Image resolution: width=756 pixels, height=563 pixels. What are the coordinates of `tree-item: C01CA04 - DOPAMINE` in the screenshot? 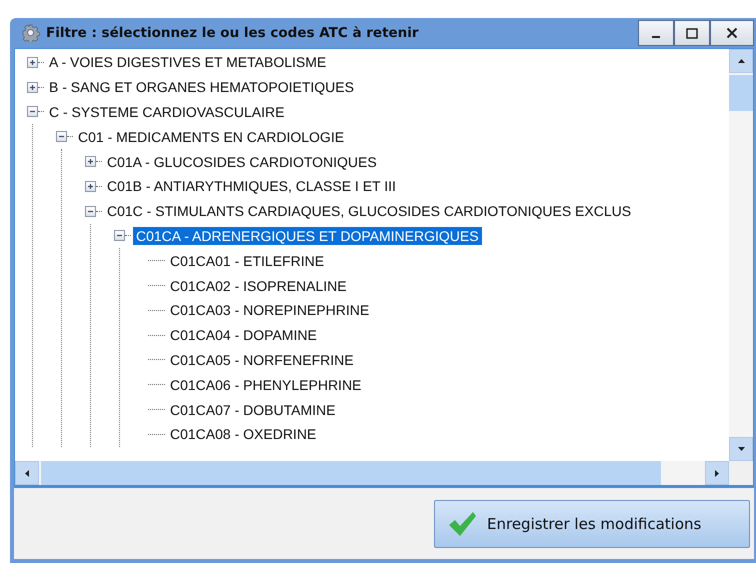 It's located at (243, 335).